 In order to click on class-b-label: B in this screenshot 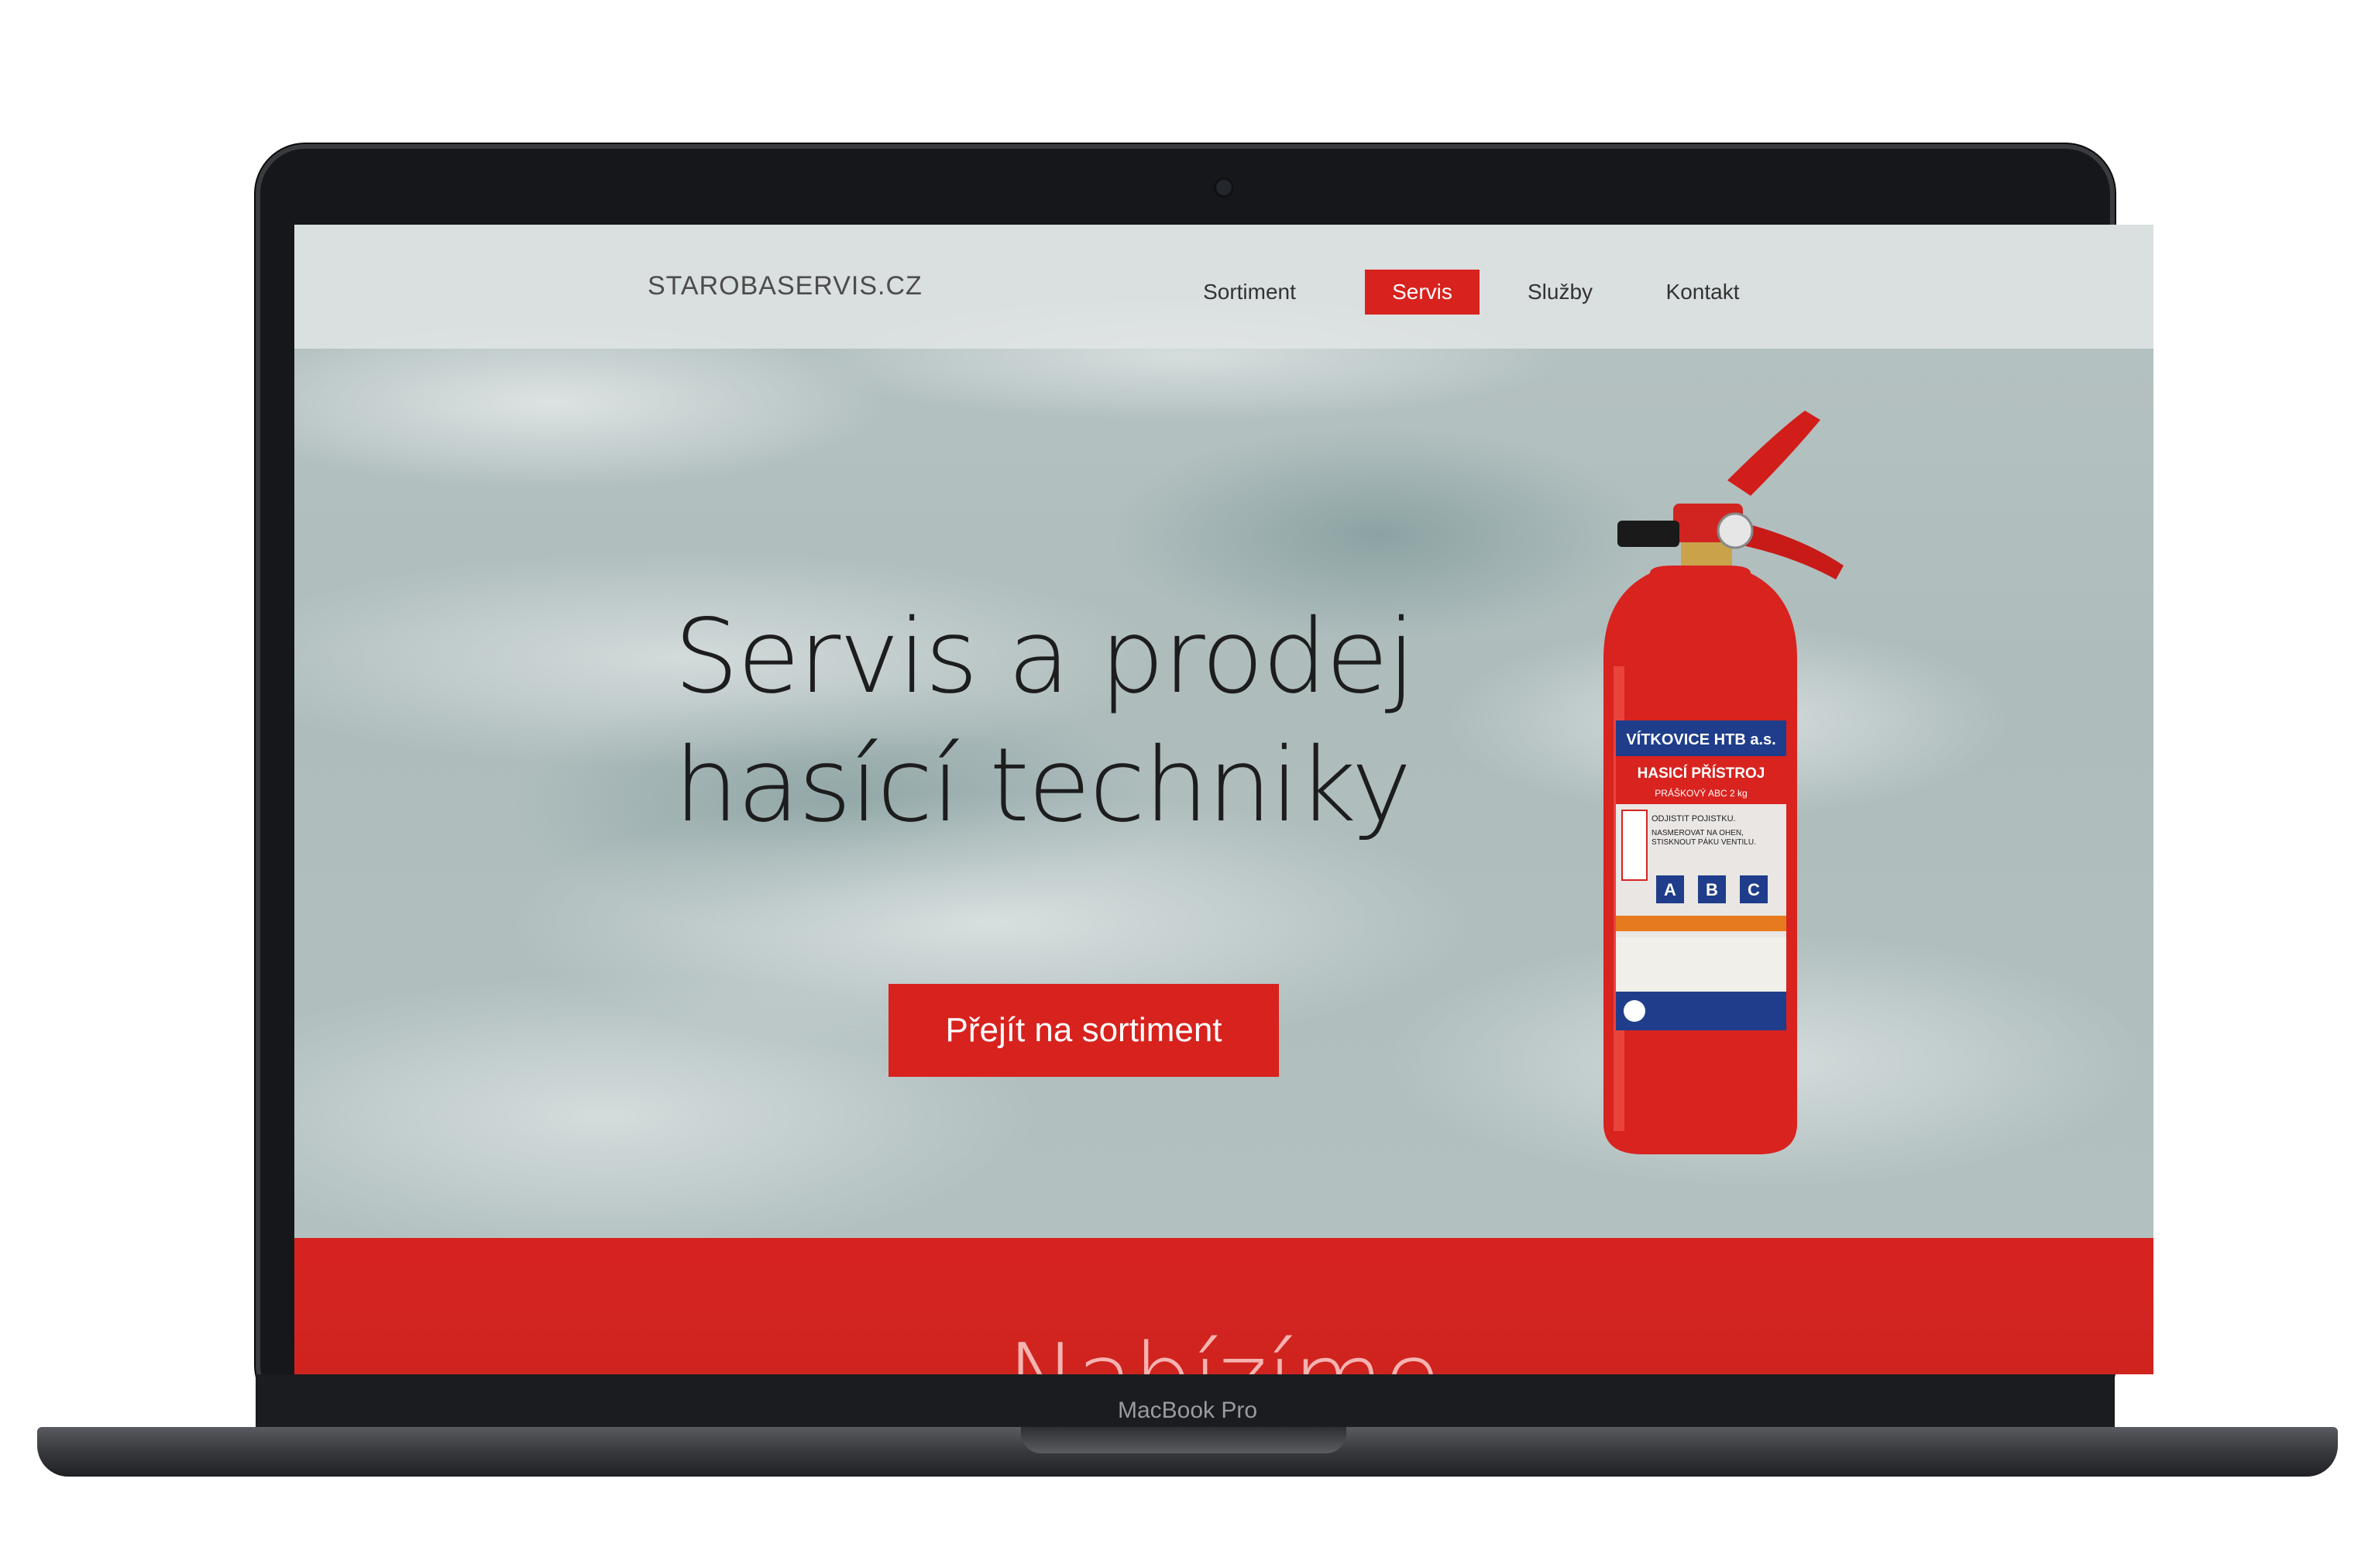, I will do `click(1712, 889)`.